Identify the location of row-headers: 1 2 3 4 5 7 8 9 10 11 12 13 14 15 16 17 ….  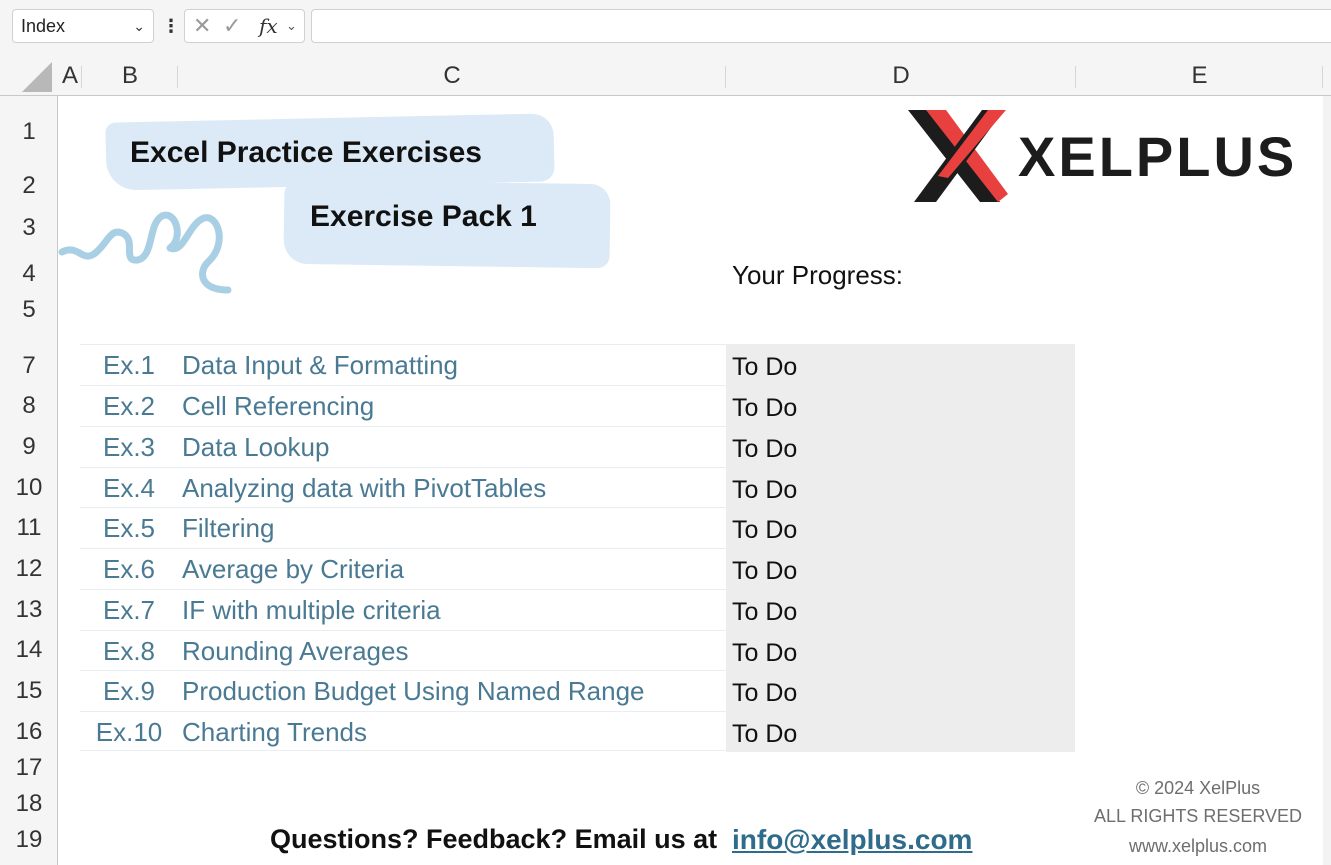
(29, 480).